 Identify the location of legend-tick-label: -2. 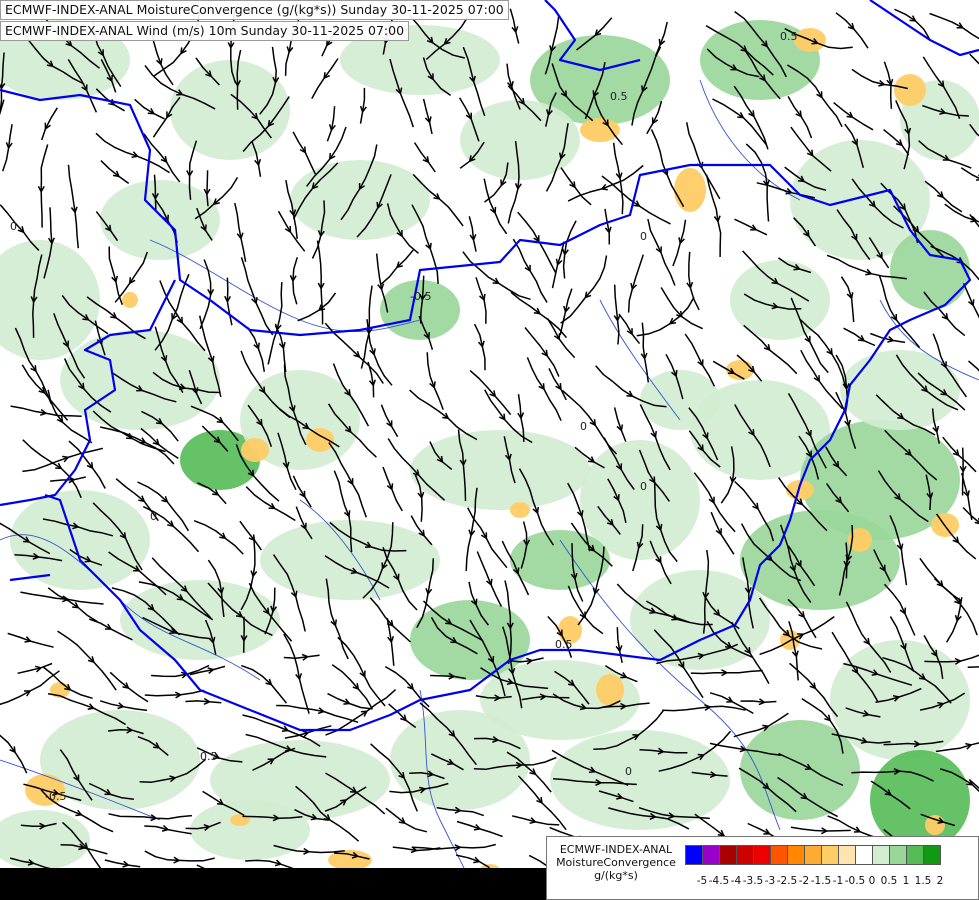
(804, 881).